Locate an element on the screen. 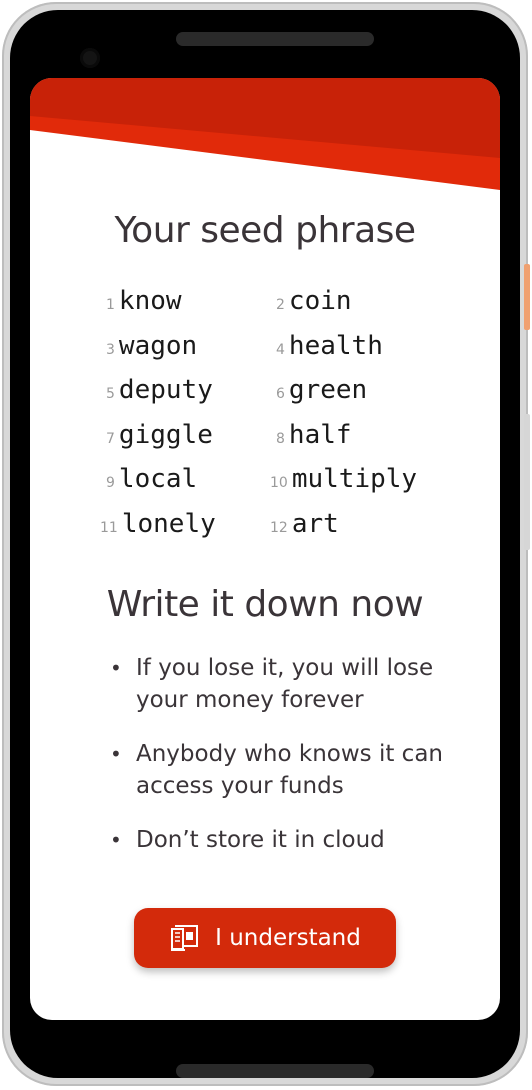 This screenshot has height=1090, width=532. i-understand-label: I understand is located at coordinates (288, 938).